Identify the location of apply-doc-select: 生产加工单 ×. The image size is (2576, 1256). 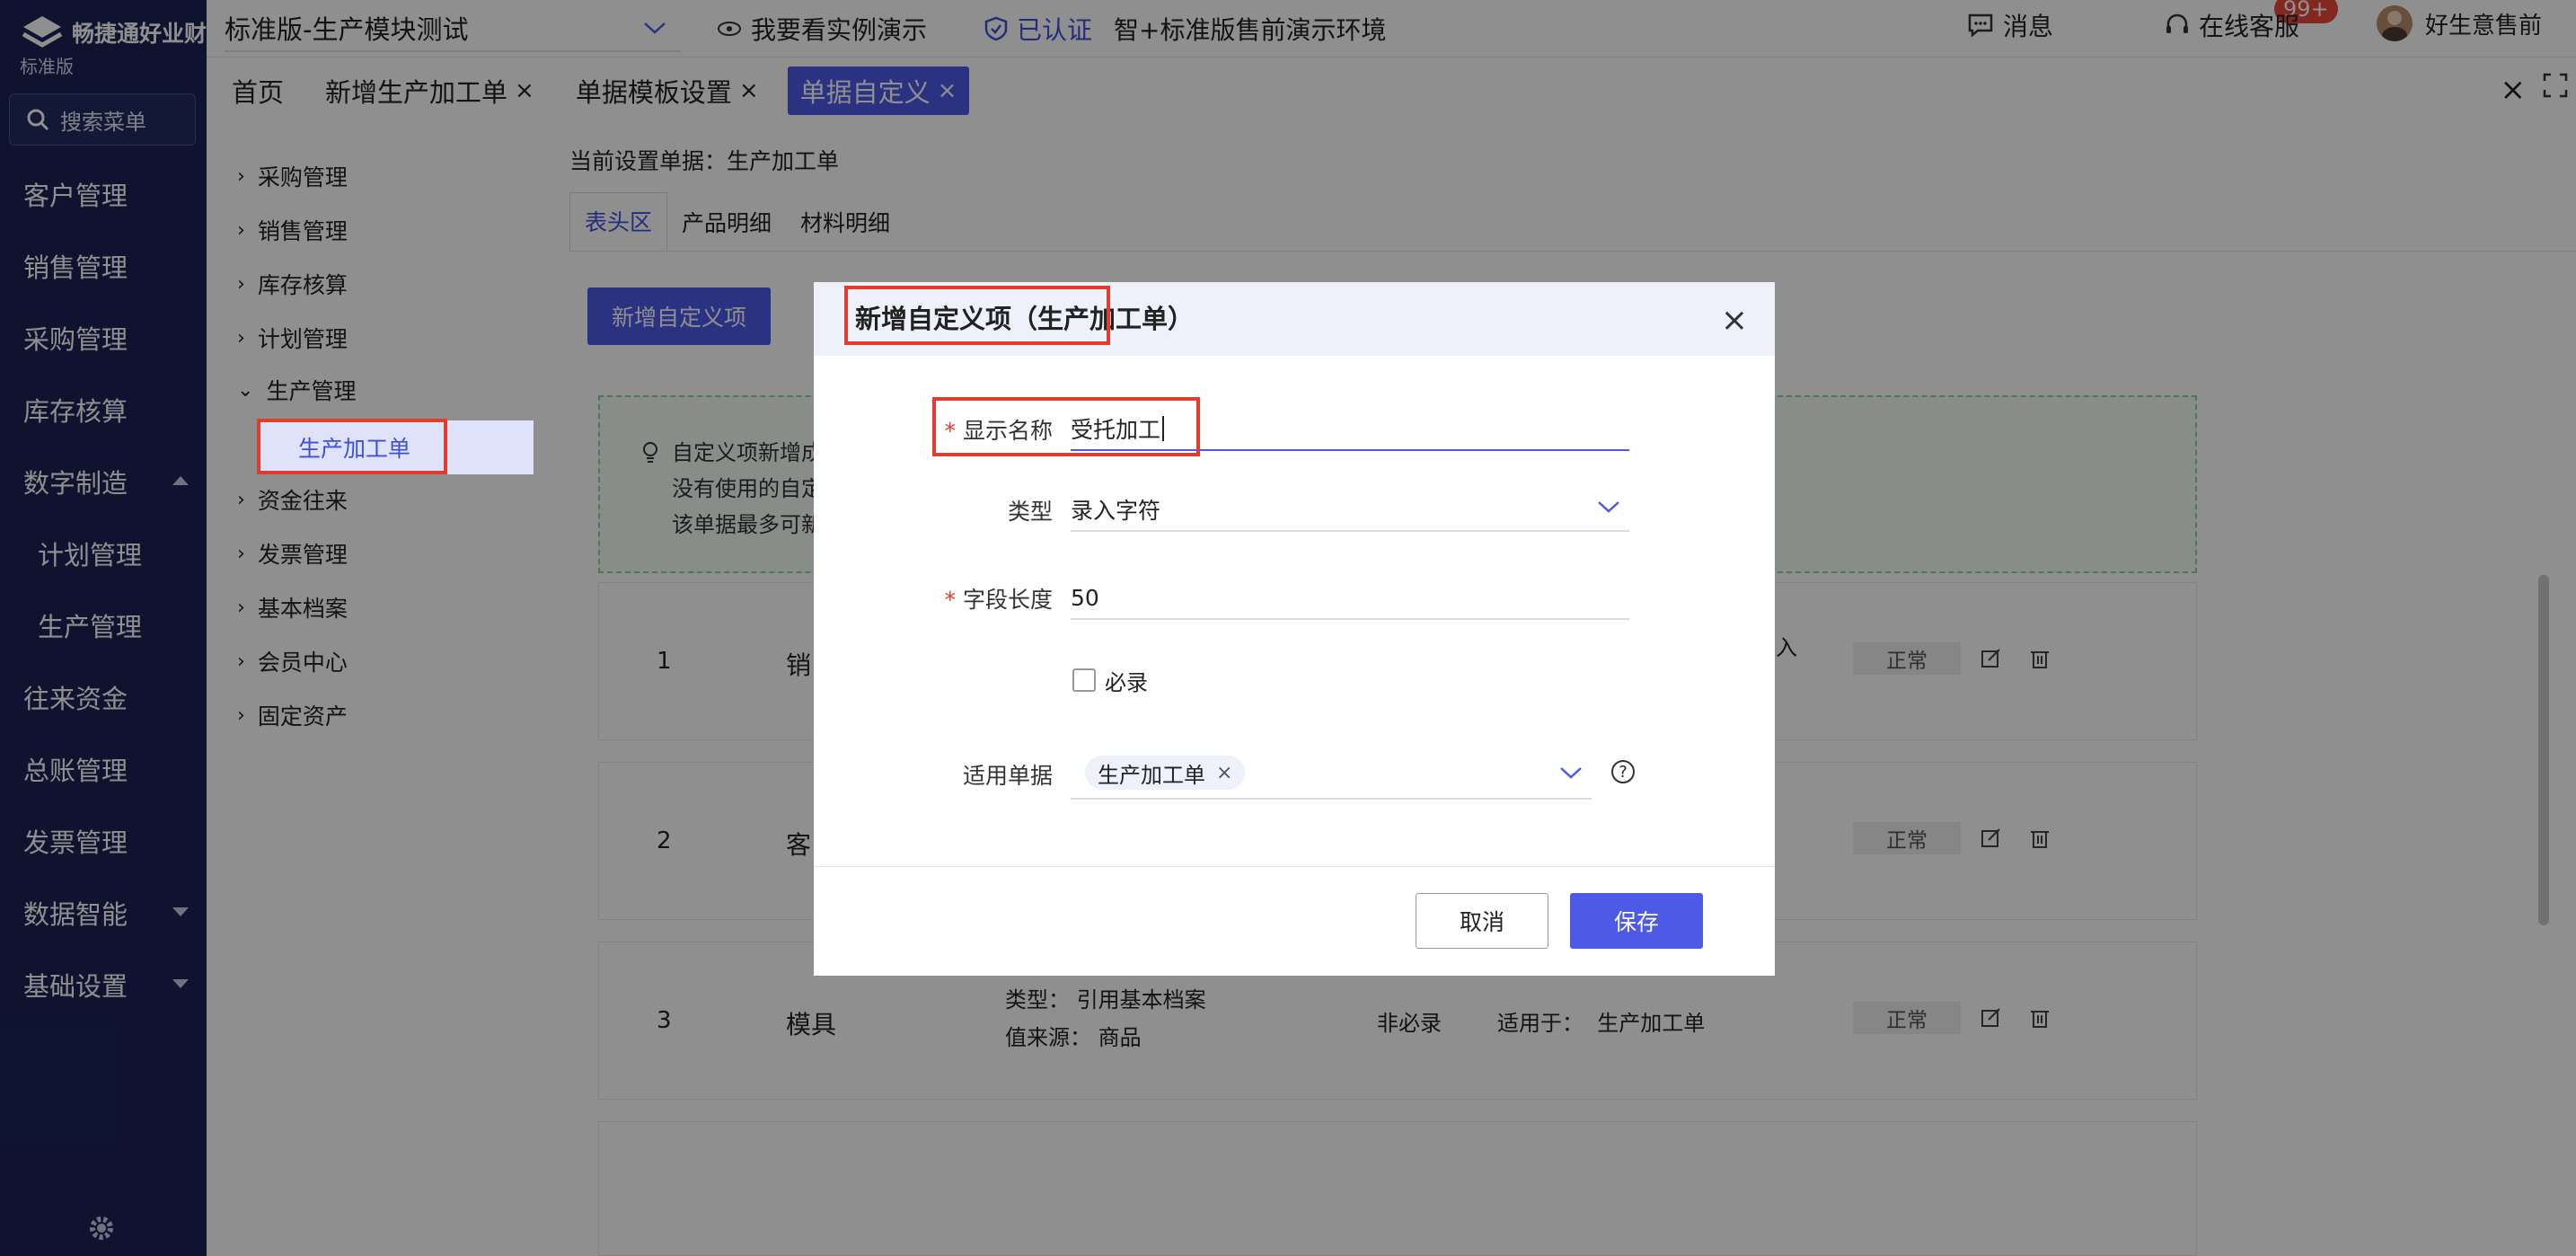
(1331, 773).